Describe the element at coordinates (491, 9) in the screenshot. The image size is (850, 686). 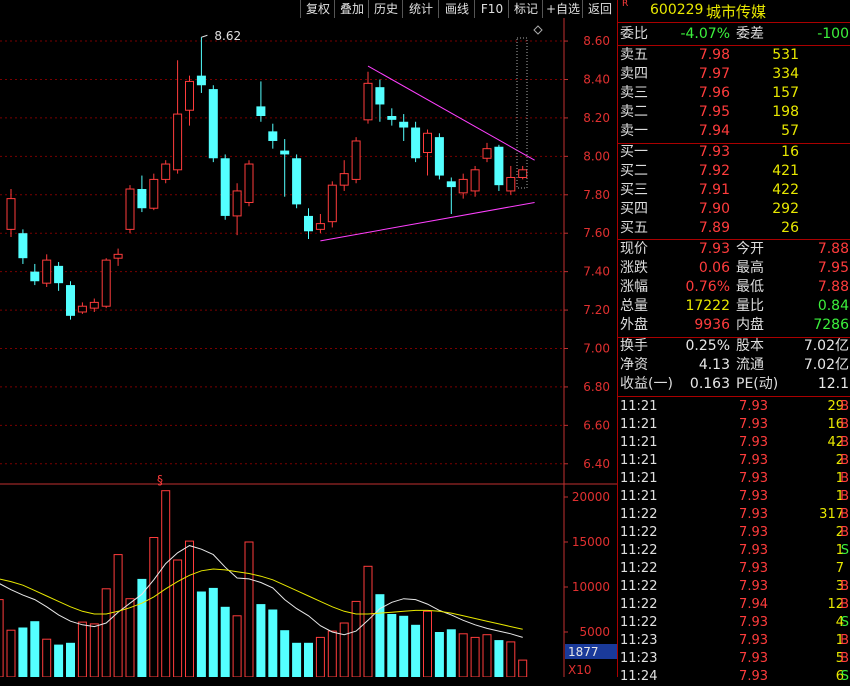
I see `f10-button: F10` at that location.